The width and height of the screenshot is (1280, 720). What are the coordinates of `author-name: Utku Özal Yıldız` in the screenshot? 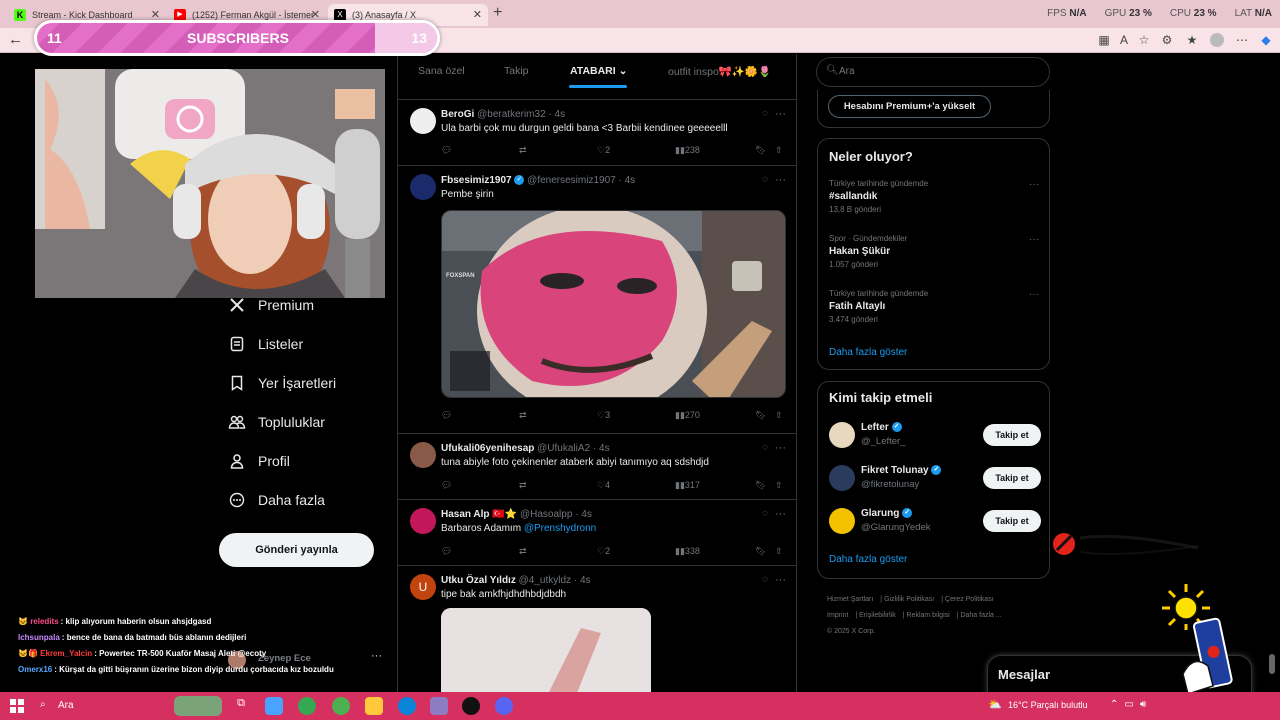 It's located at (478, 580).